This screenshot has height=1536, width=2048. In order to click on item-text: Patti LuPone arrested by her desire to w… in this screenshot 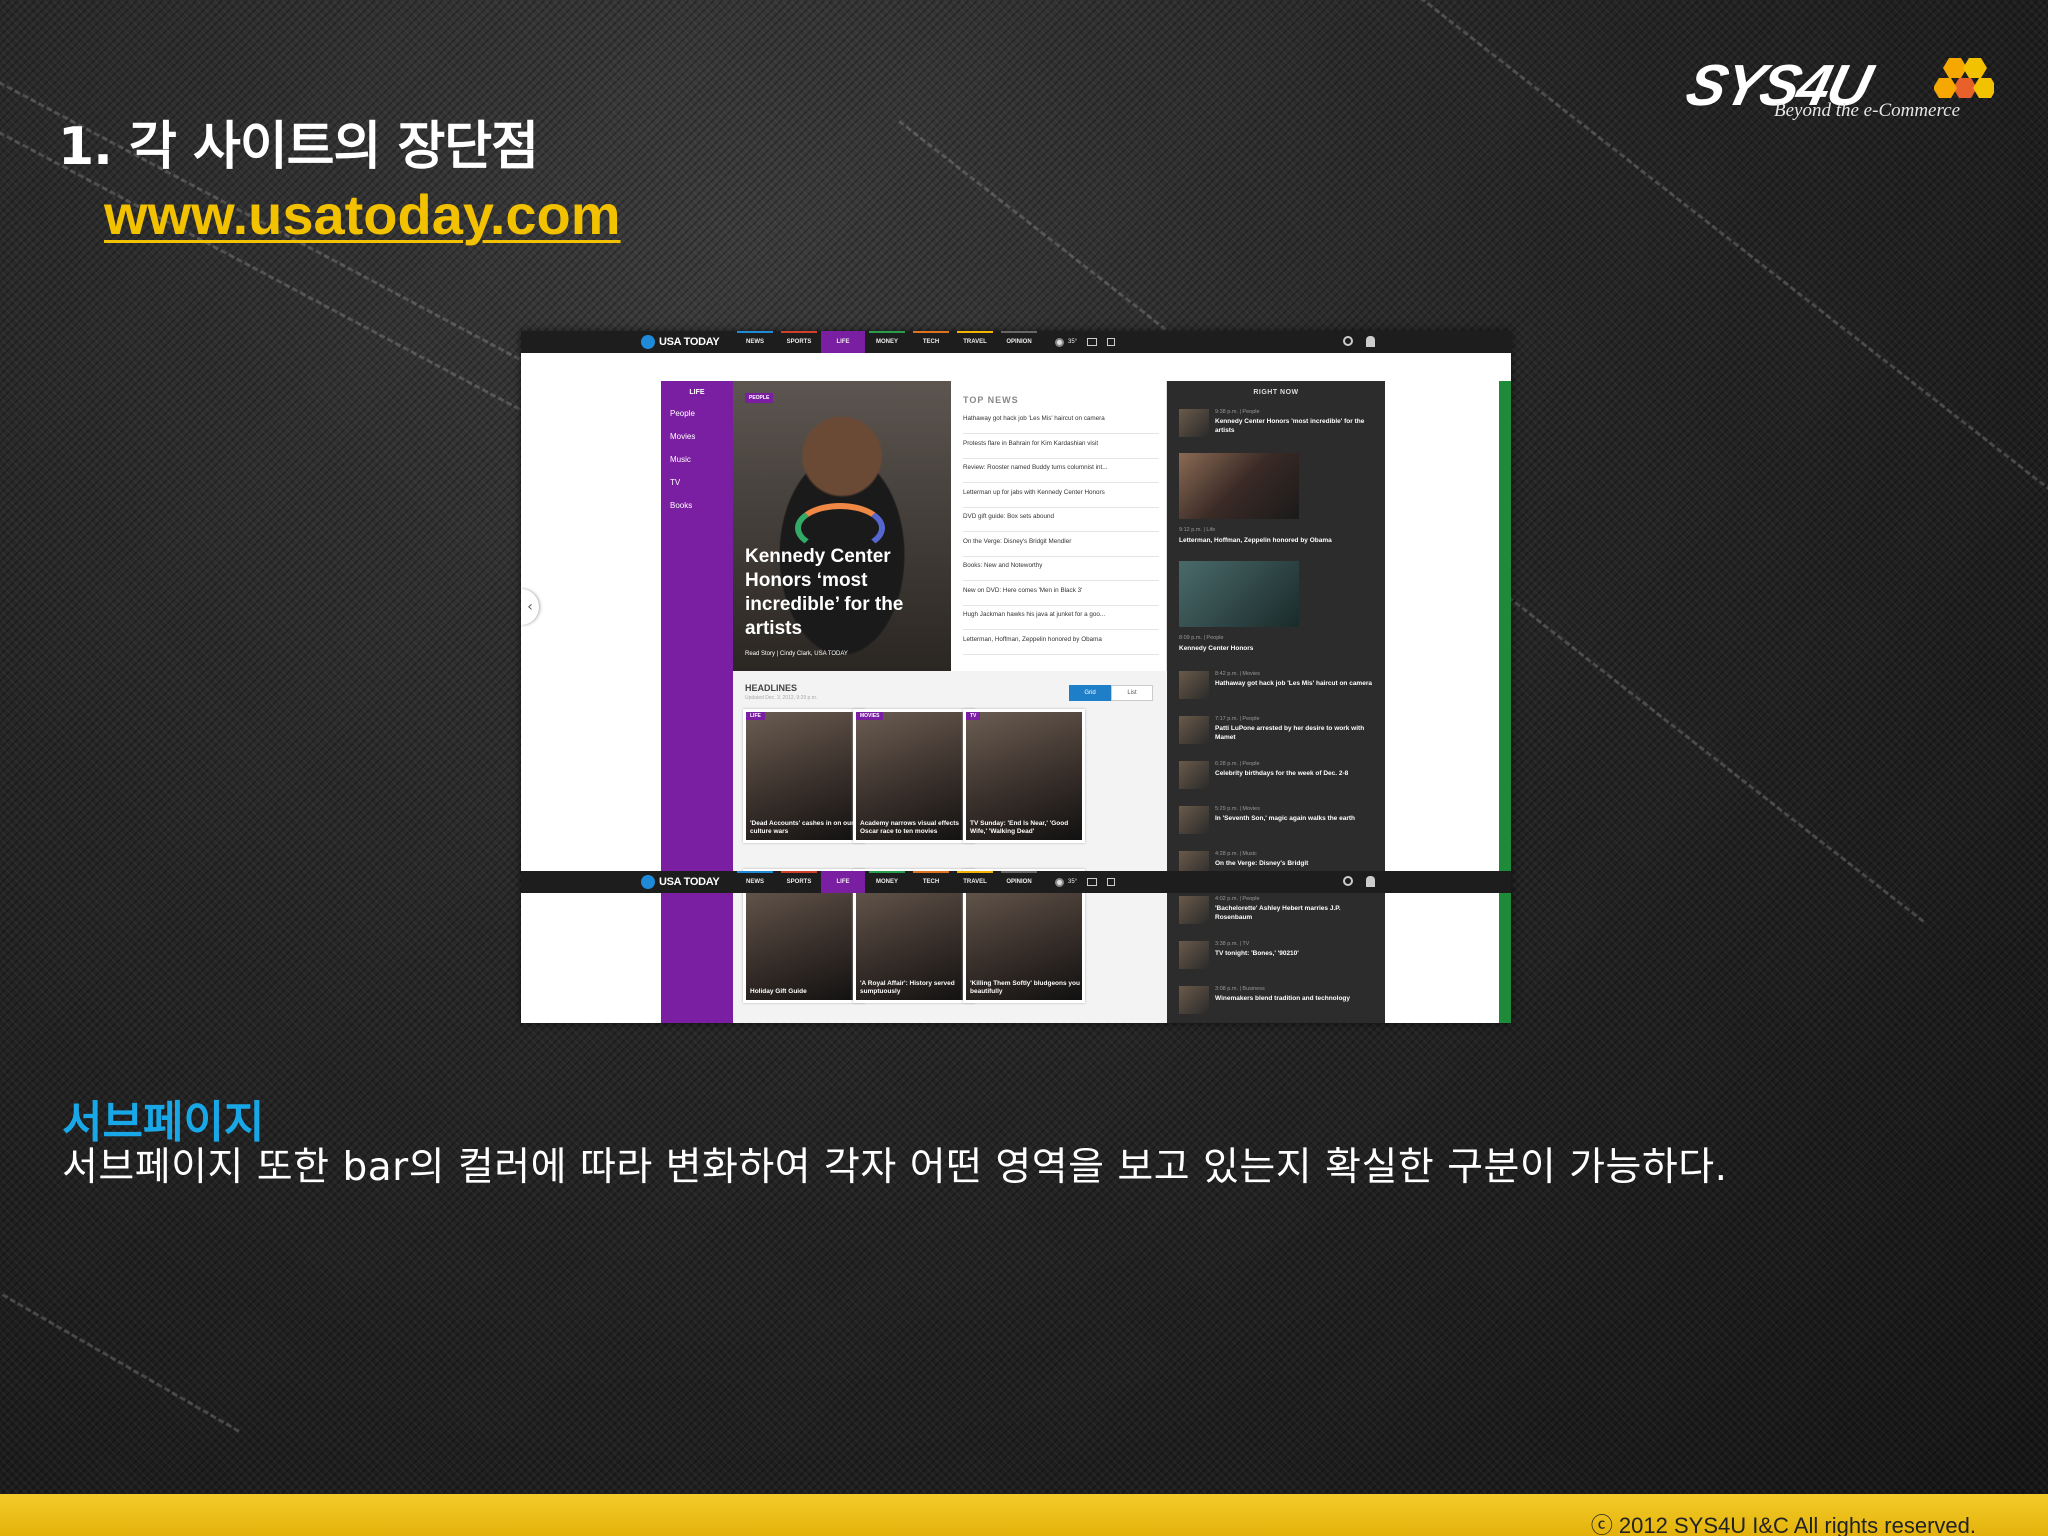, I will do `click(1290, 733)`.